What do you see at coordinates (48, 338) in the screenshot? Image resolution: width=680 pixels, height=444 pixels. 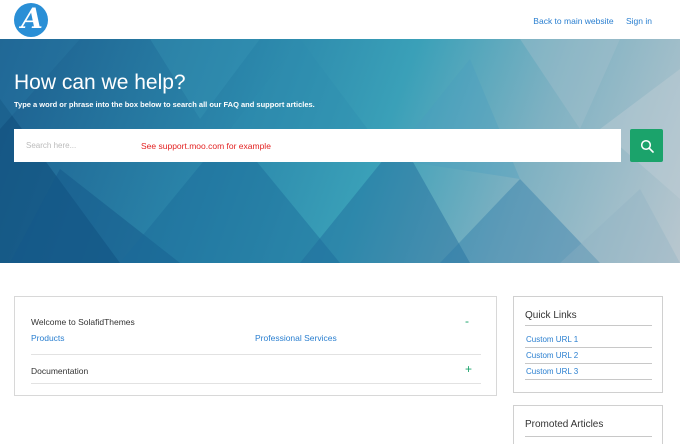 I see `link-products: Products` at bounding box center [48, 338].